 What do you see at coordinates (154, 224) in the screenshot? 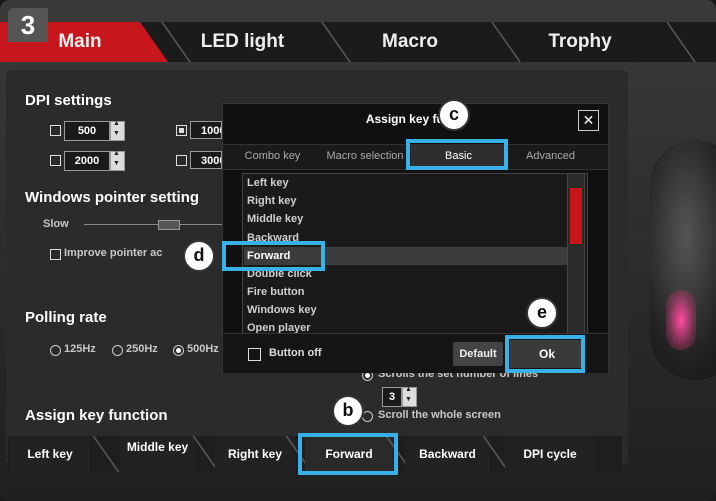
I see `pointer-speed-track` at bounding box center [154, 224].